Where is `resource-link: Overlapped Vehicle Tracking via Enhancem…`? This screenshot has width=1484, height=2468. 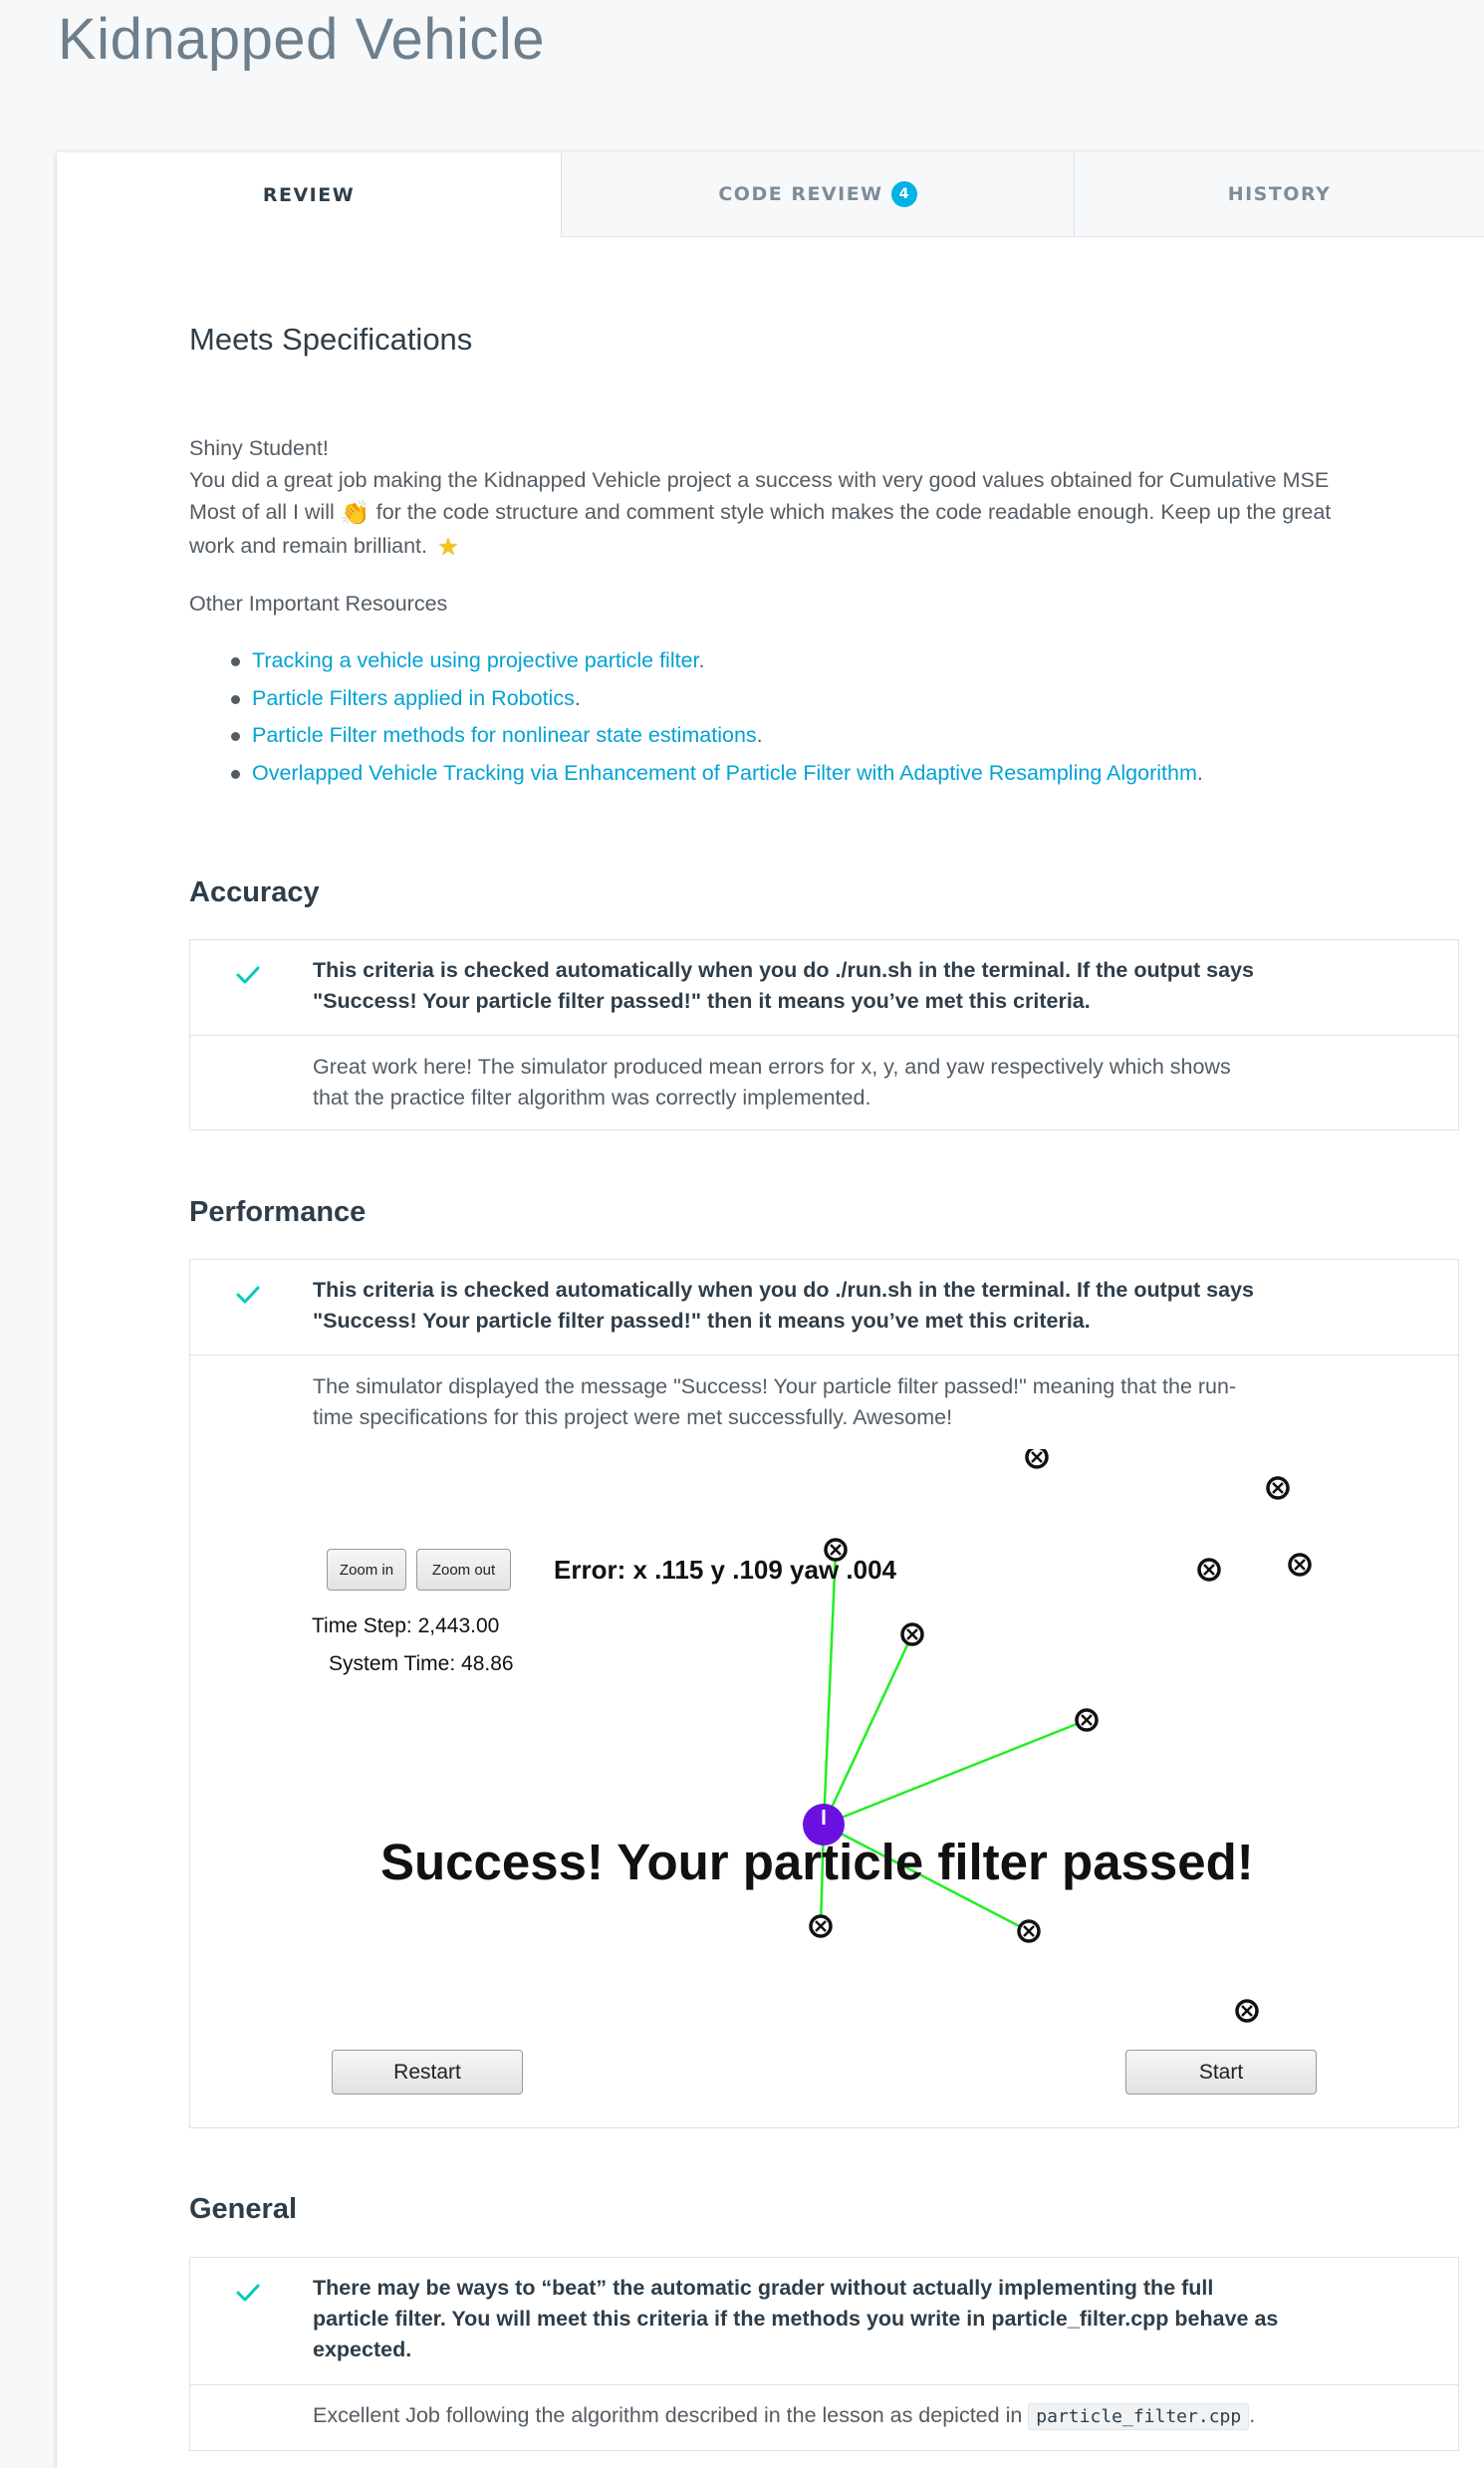
resource-link: Overlapped Vehicle Tracking via Enhancem… is located at coordinates (724, 773).